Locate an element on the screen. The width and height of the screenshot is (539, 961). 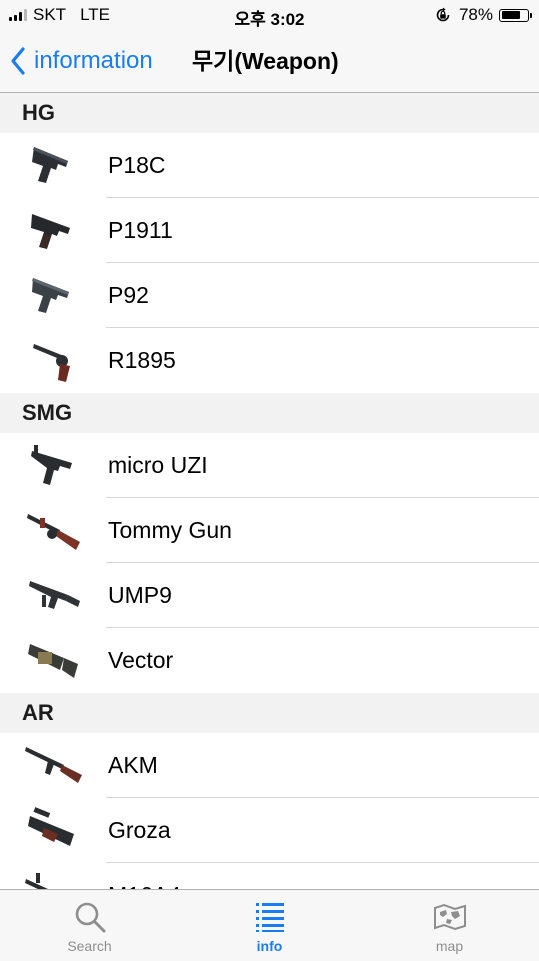
list-item-label: UMP9 is located at coordinates (140, 595).